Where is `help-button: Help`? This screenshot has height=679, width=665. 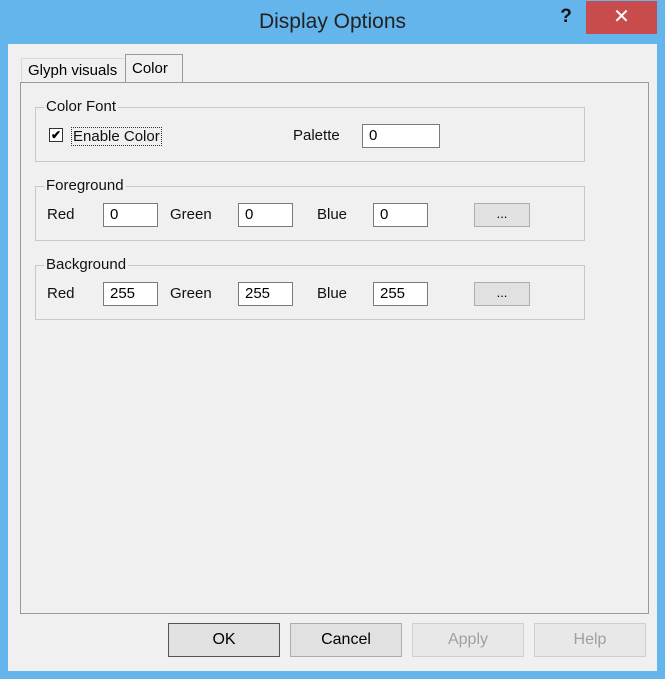
help-button: Help is located at coordinates (590, 640).